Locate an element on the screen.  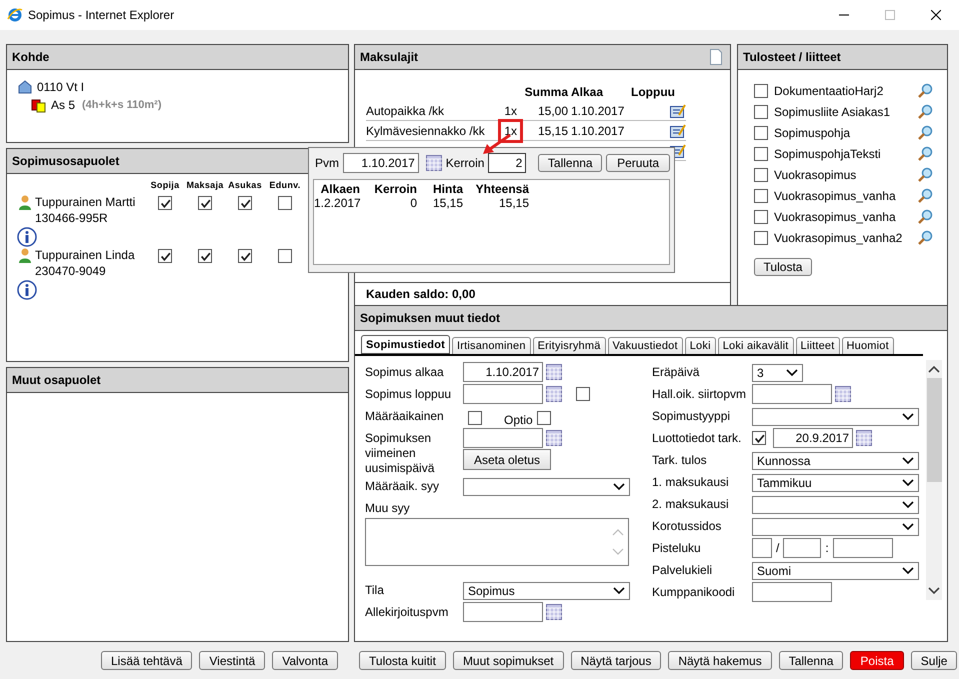
popup-button: Tallenna is located at coordinates (570, 163).